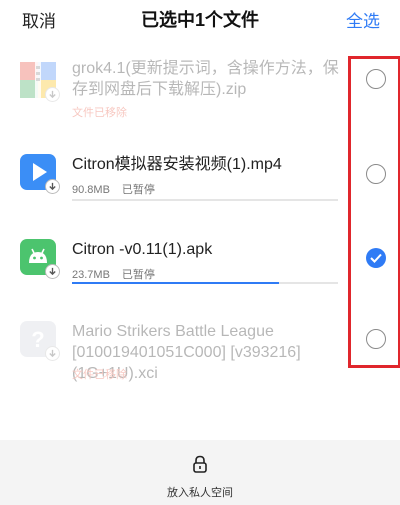 The height and width of the screenshot is (505, 400). I want to click on page-title: 已选中1个文件, so click(199, 20).